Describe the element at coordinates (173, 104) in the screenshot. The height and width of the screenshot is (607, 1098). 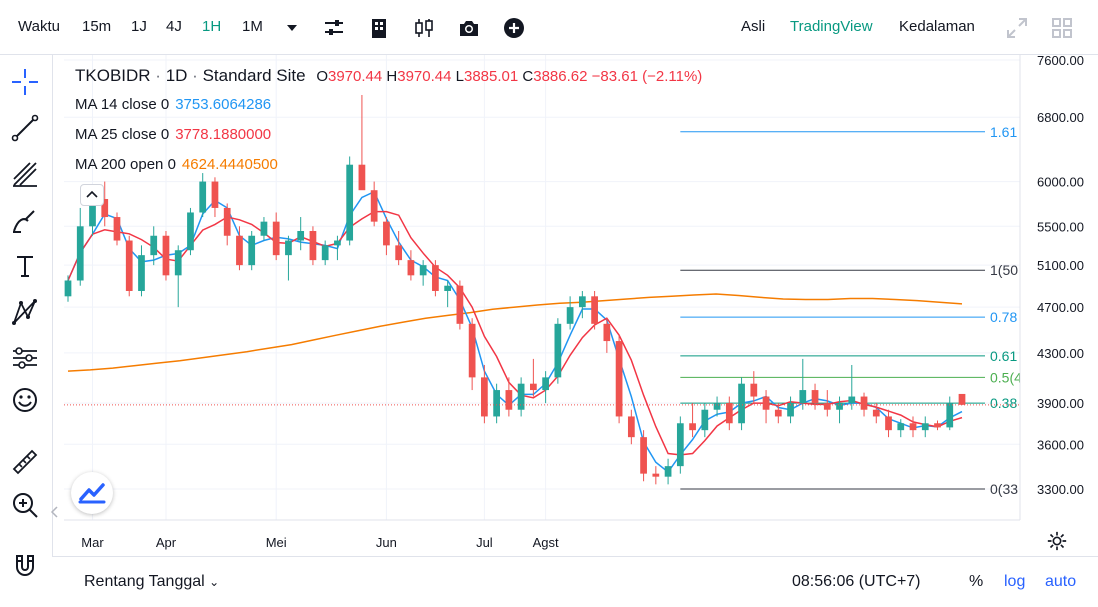
I see `legend-ma14: MA 14 close 0 3753.6064286` at that location.